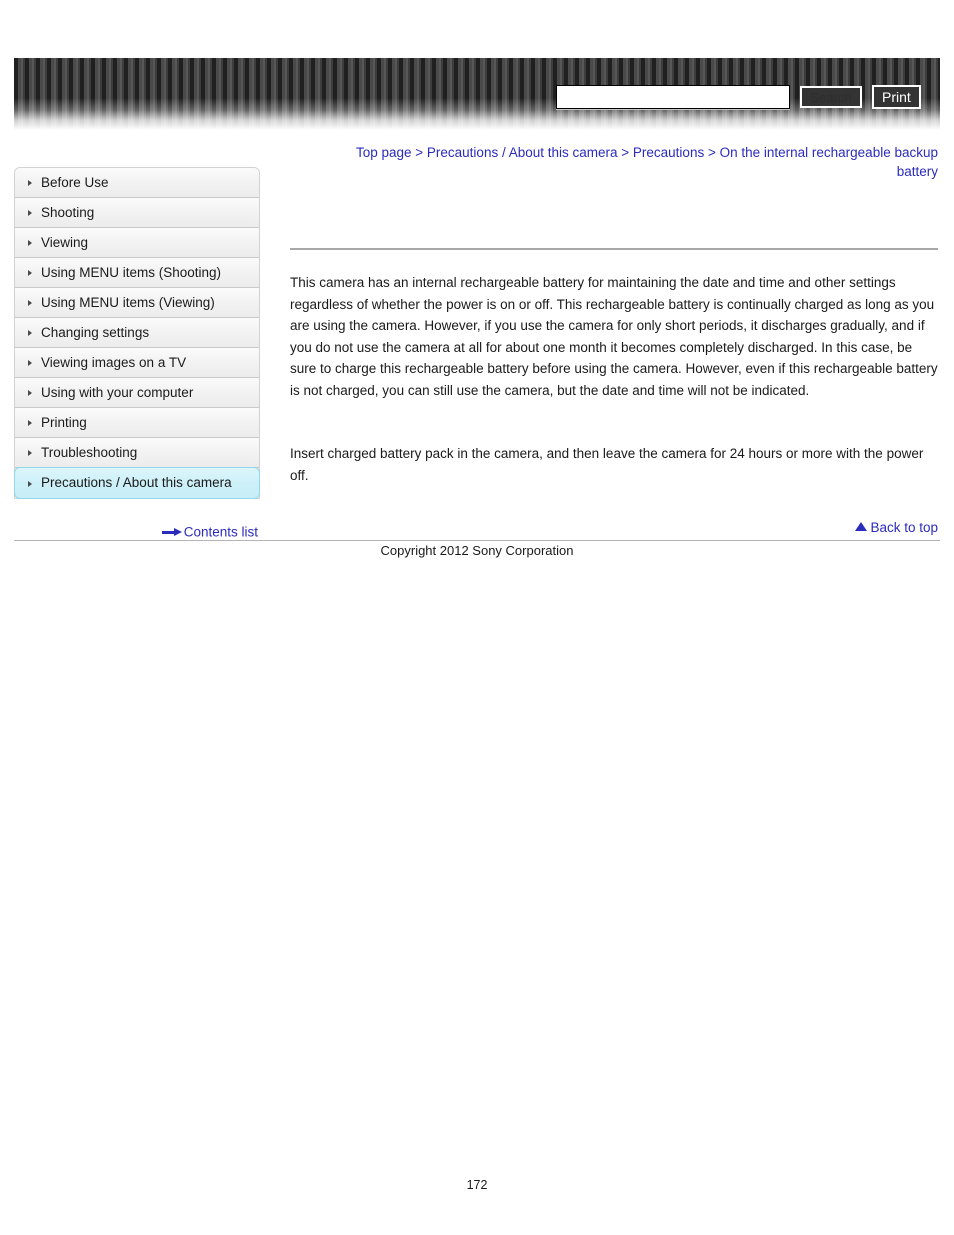 This screenshot has height=1235, width=954. I want to click on page-number: 172, so click(477, 1185).